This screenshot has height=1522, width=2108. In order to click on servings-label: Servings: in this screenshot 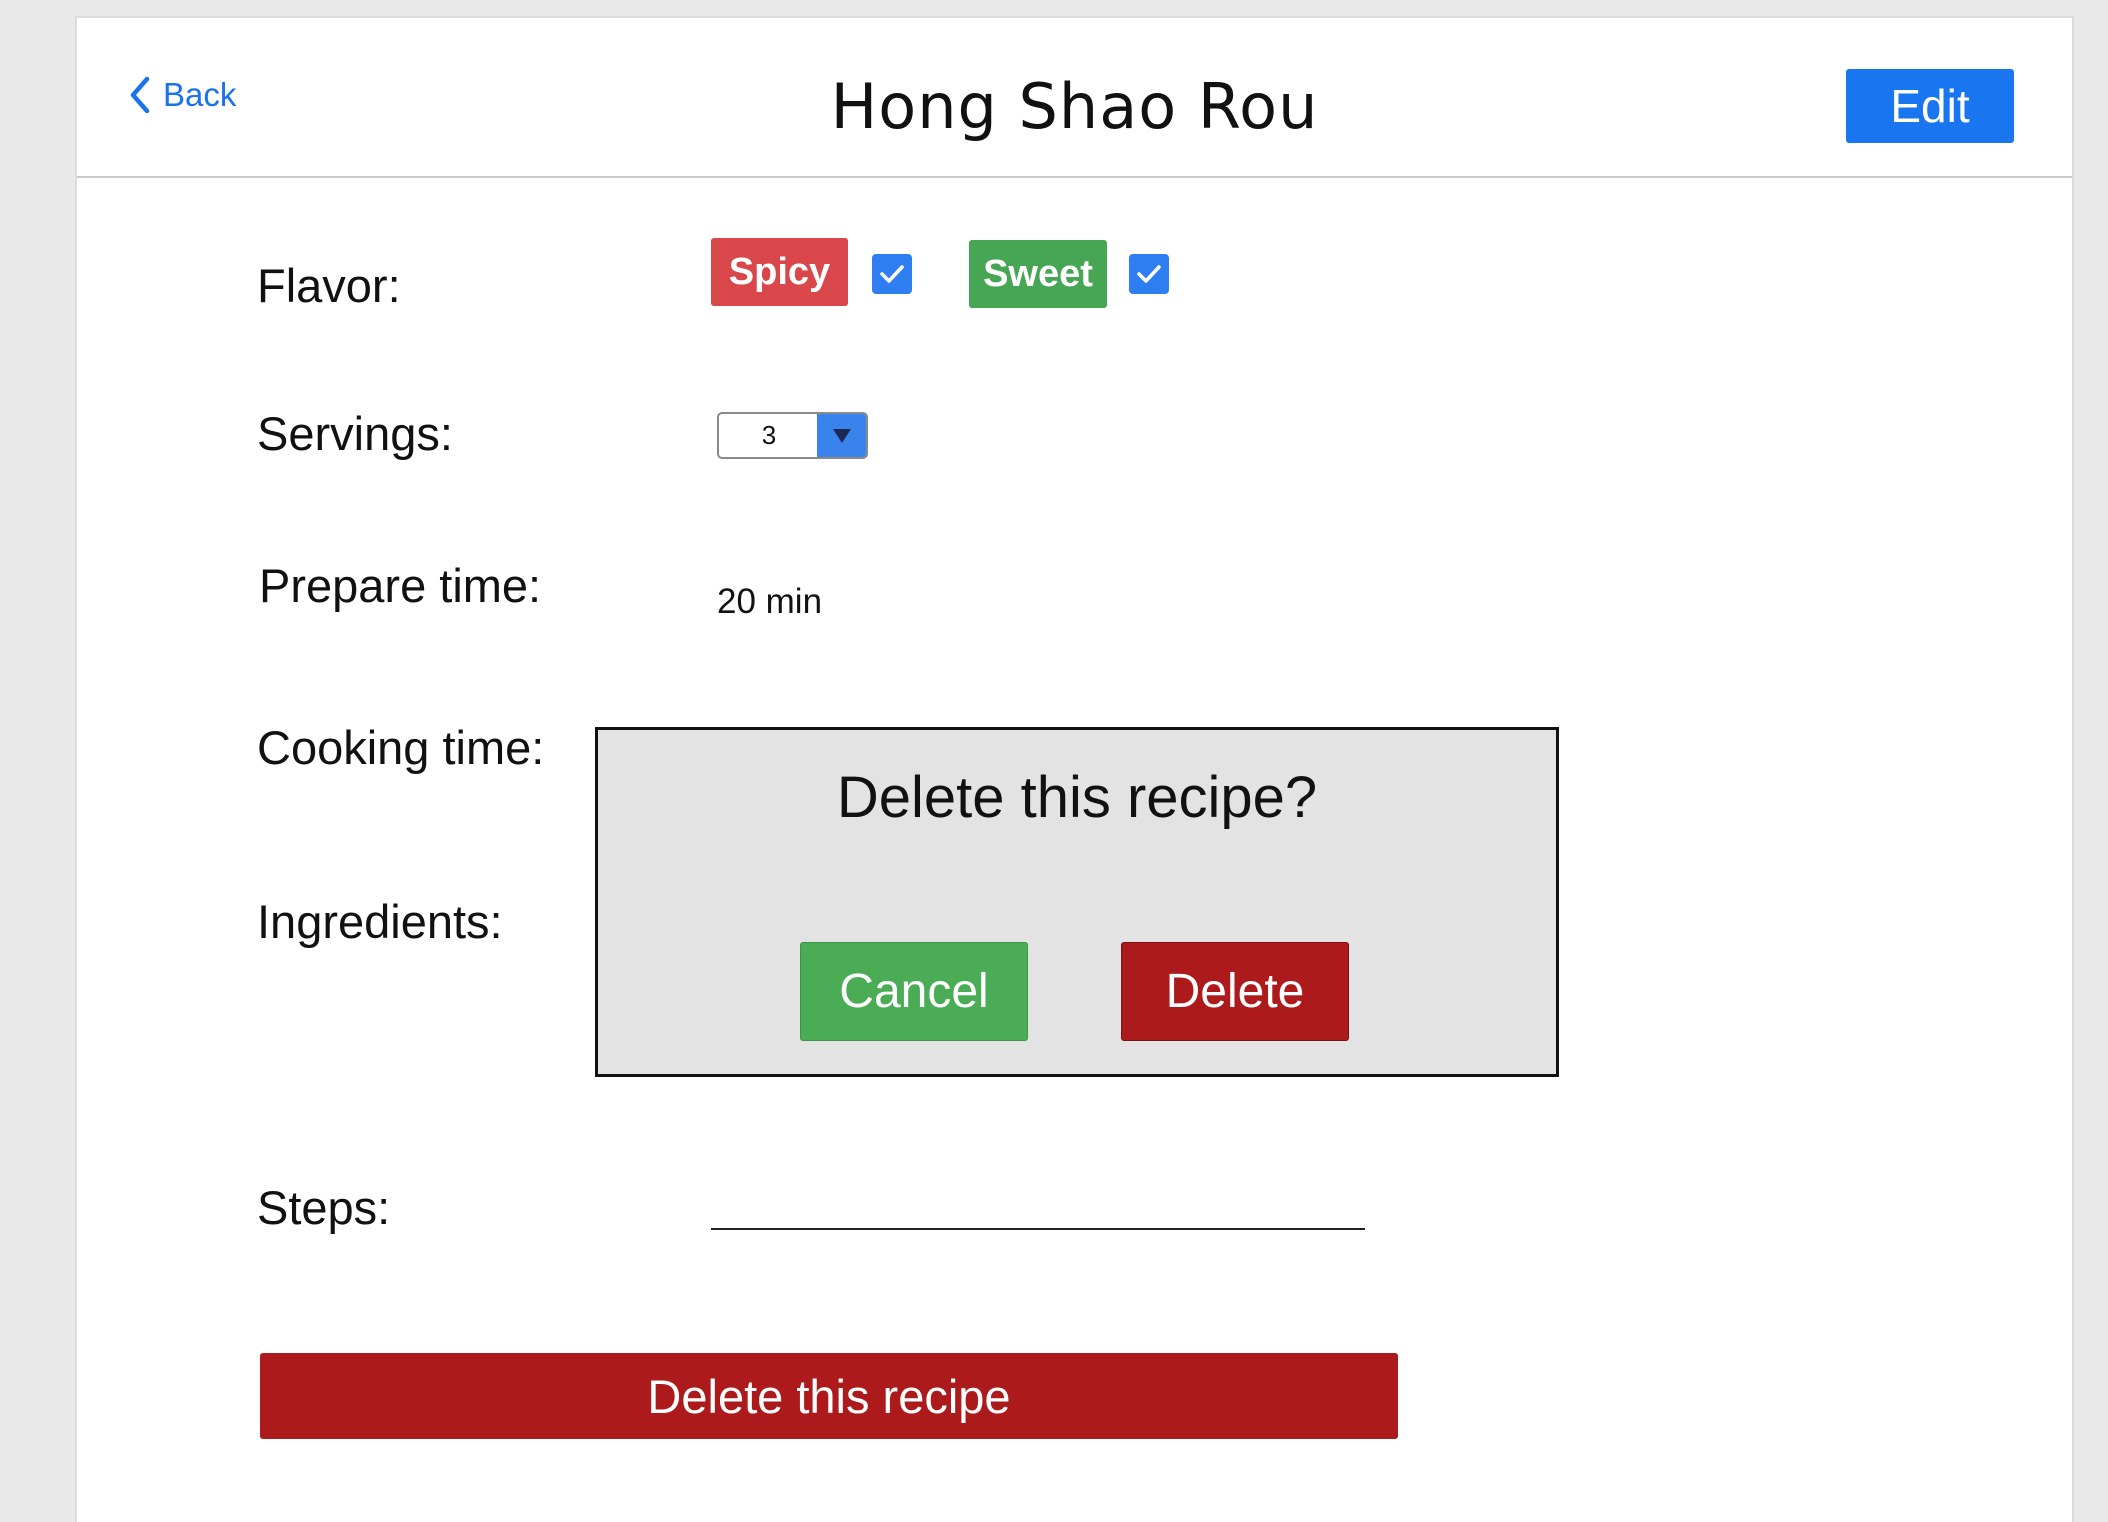, I will do `click(355, 433)`.